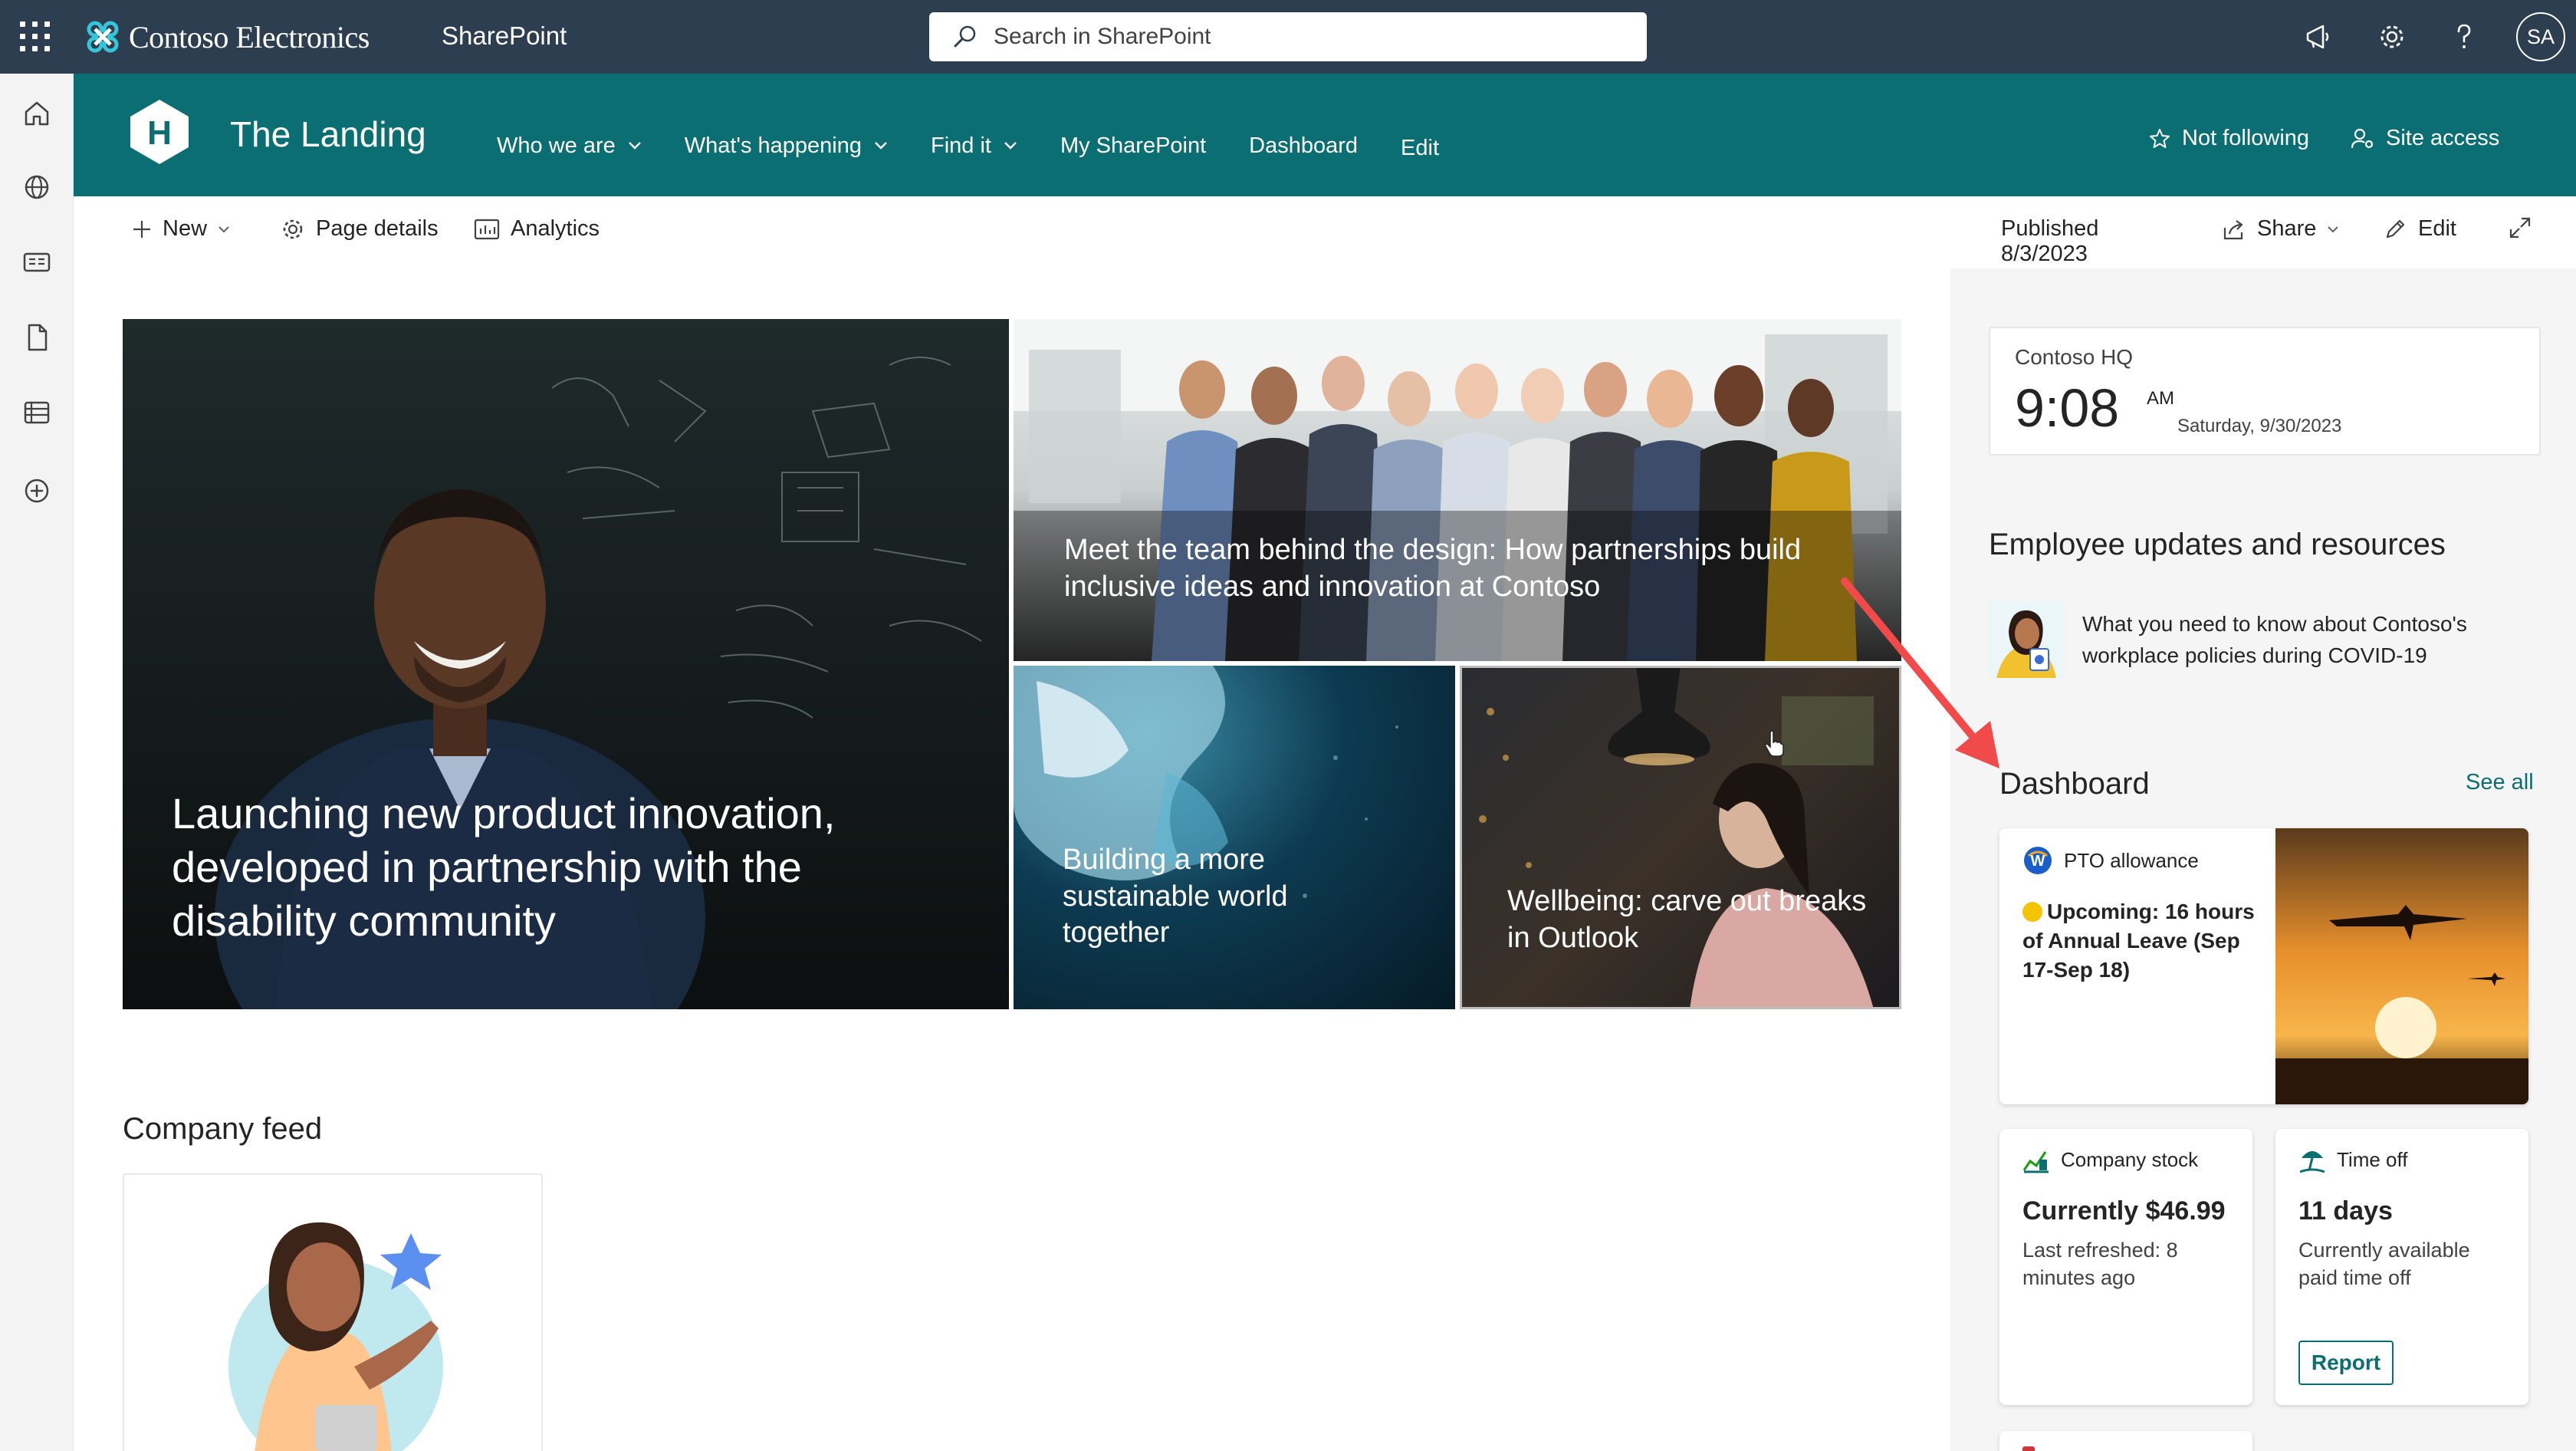 The width and height of the screenshot is (2576, 1451). What do you see at coordinates (2363, 138) in the screenshot?
I see `people-settings-icon` at bounding box center [2363, 138].